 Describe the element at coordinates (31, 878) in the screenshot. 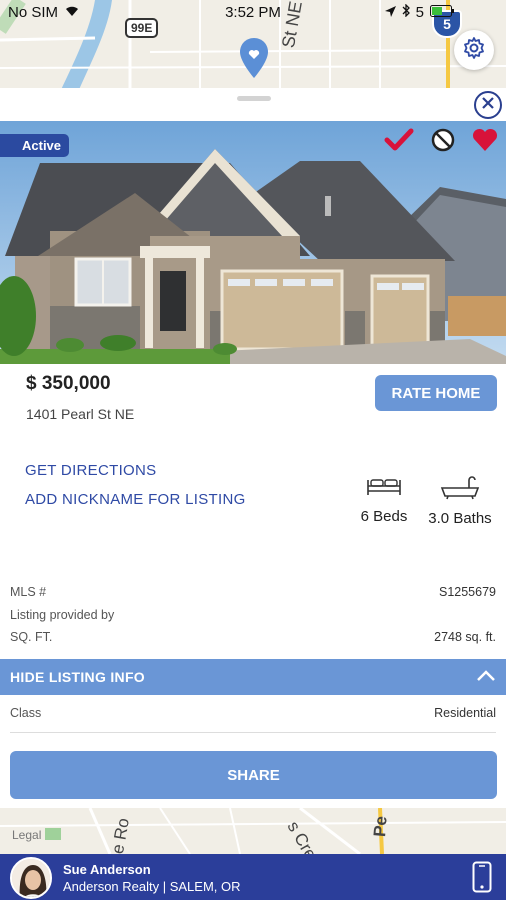

I see `avatar` at that location.